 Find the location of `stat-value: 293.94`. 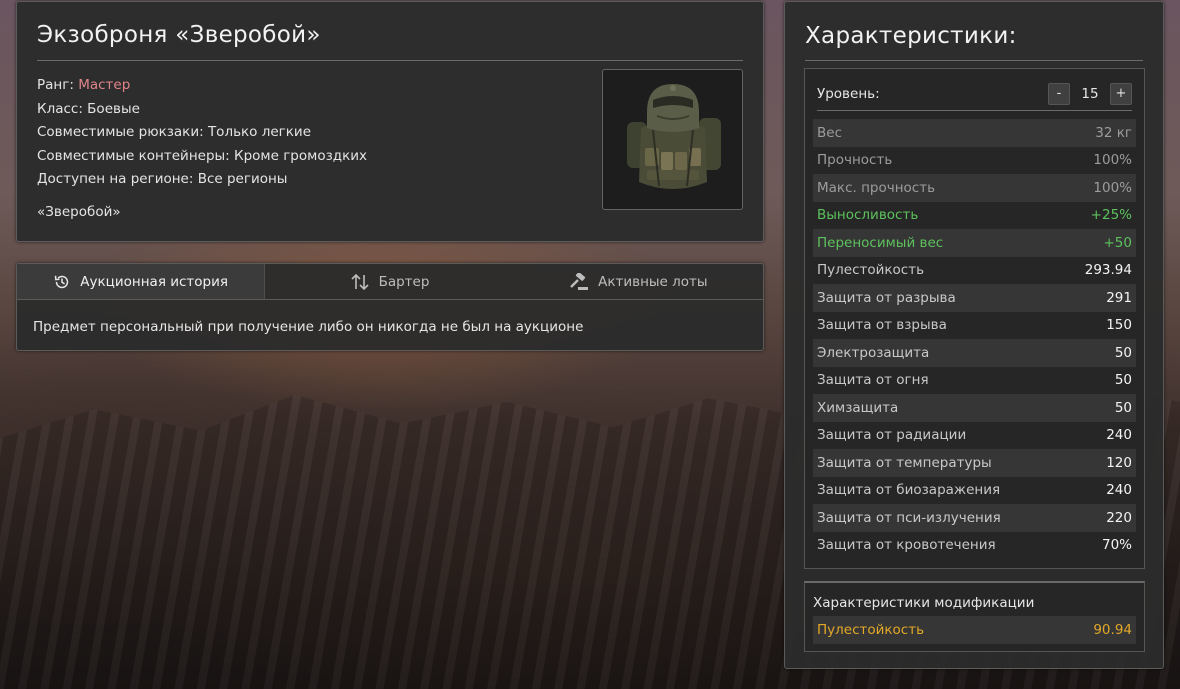

stat-value: 293.94 is located at coordinates (1108, 270).